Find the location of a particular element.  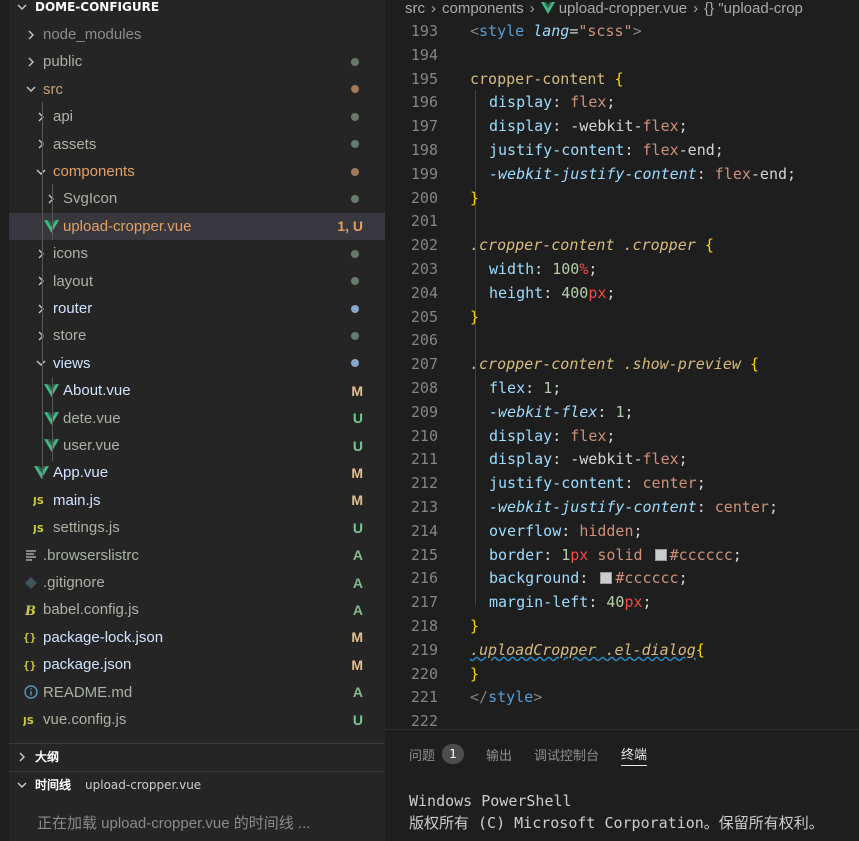

tree-file-item: JS settings.js U is located at coordinates (197, 527).